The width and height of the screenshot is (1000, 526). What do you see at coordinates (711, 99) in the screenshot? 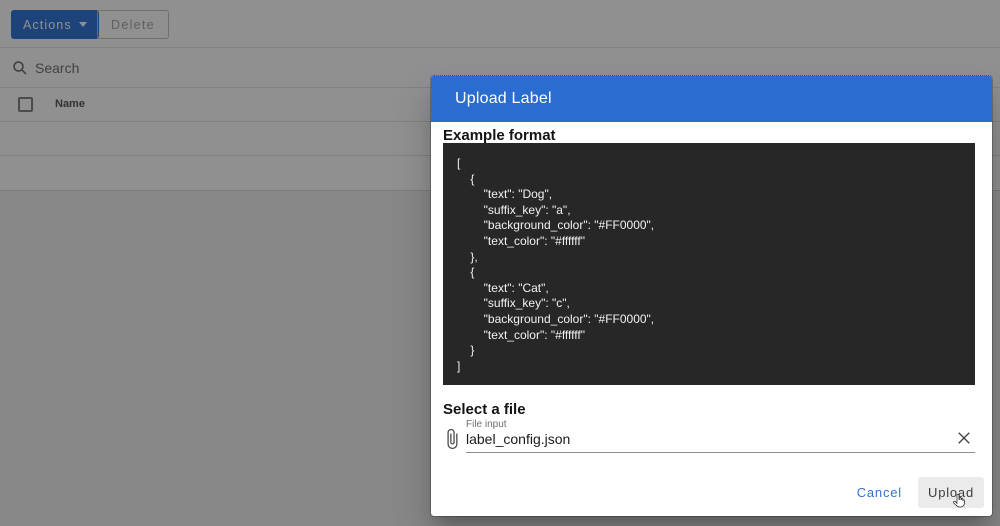
I see `dialog-header: Upload Label` at bounding box center [711, 99].